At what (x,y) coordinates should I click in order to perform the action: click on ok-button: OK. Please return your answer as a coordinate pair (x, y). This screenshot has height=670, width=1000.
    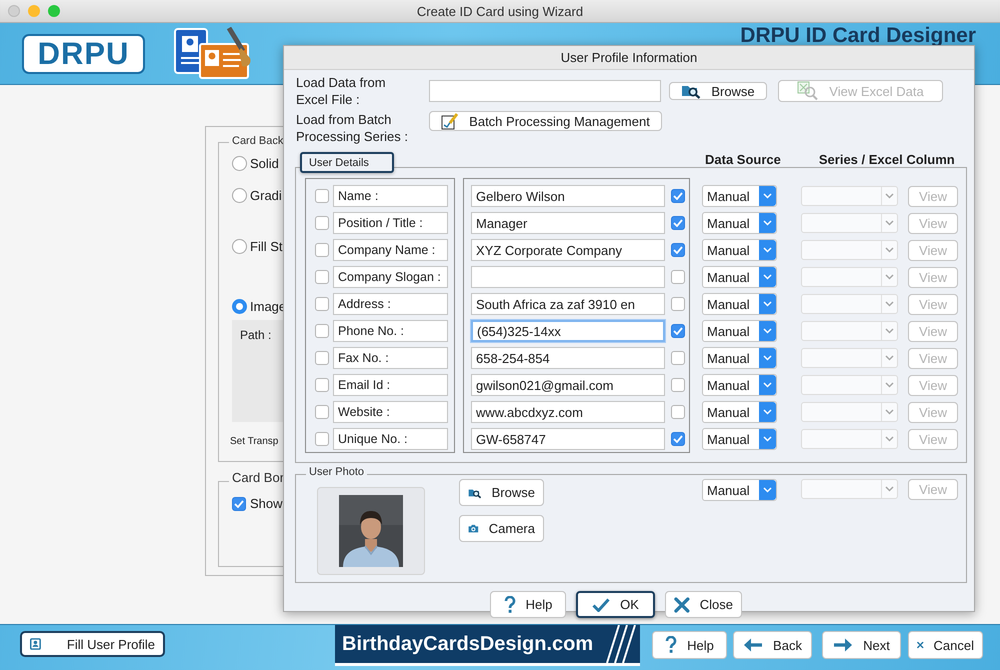
    Looking at the image, I should click on (615, 604).